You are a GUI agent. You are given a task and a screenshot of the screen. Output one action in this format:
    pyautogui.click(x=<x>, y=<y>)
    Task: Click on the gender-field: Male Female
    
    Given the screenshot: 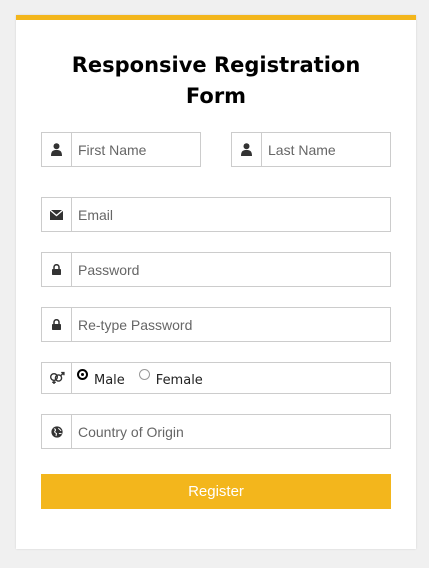 What is the action you would take?
    pyautogui.click(x=216, y=378)
    